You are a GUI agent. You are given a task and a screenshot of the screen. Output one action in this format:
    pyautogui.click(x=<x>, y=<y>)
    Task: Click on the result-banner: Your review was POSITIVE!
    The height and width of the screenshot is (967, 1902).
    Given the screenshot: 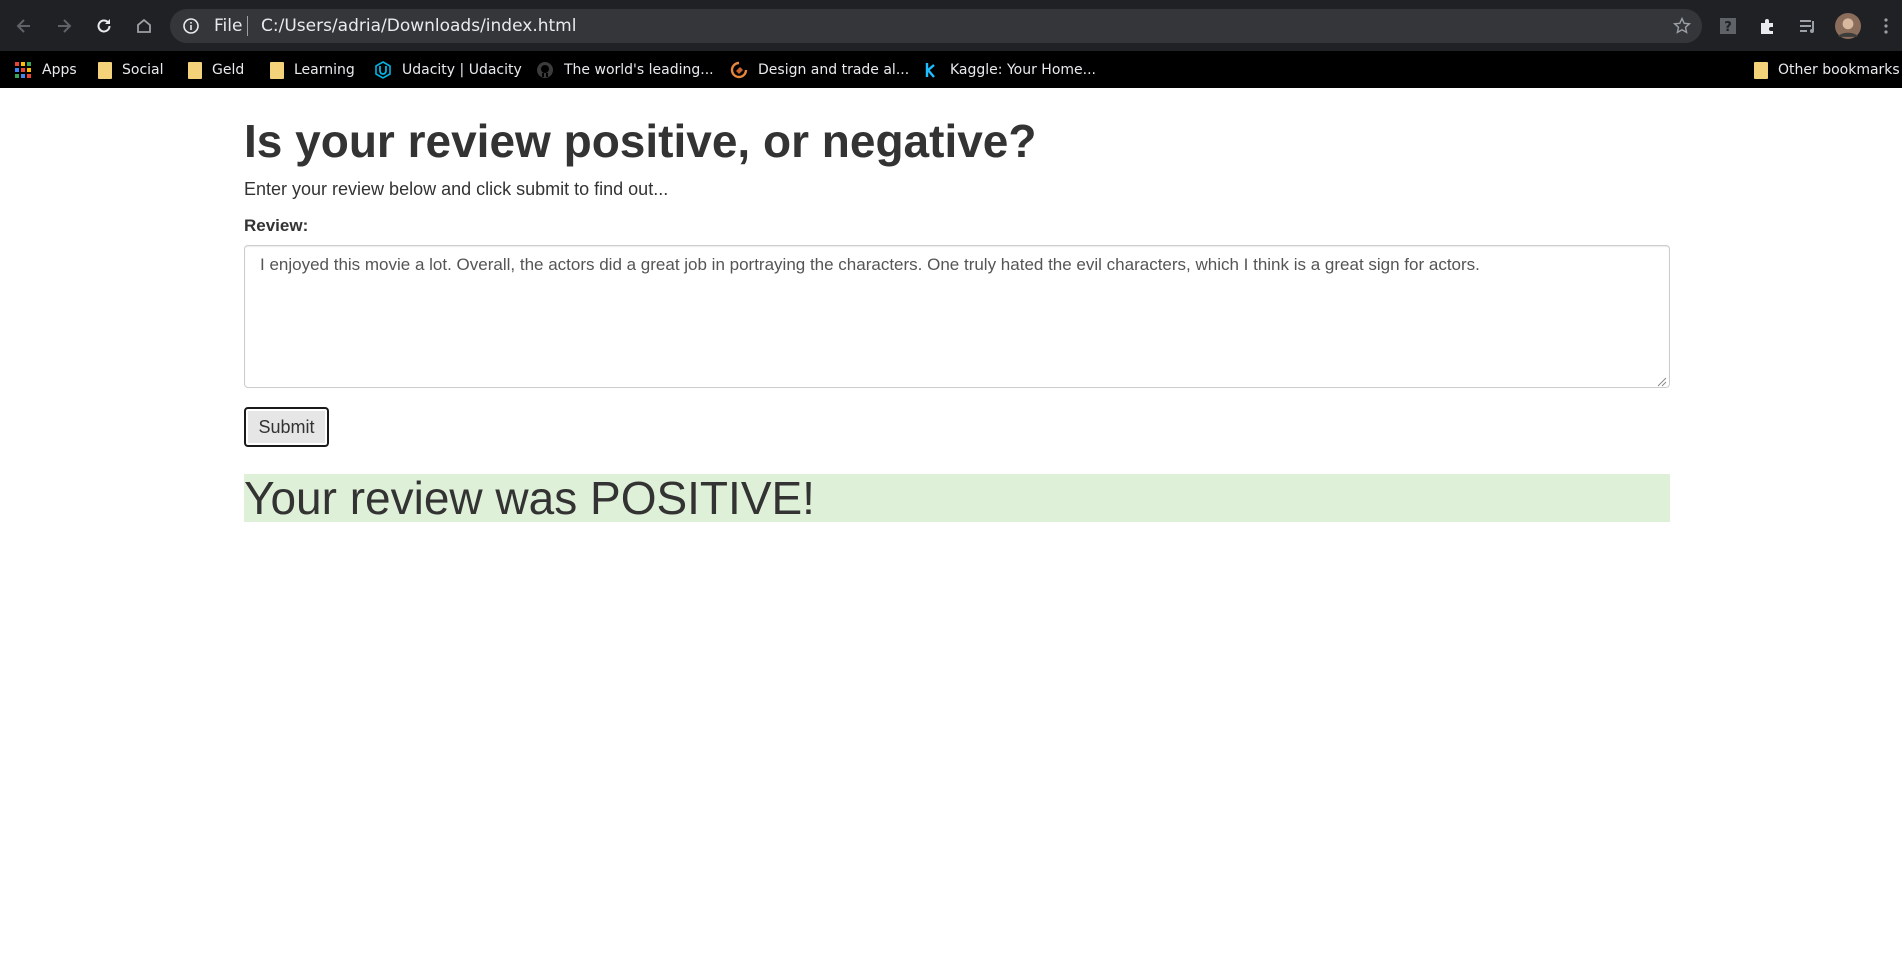 What is the action you would take?
    pyautogui.click(x=957, y=498)
    